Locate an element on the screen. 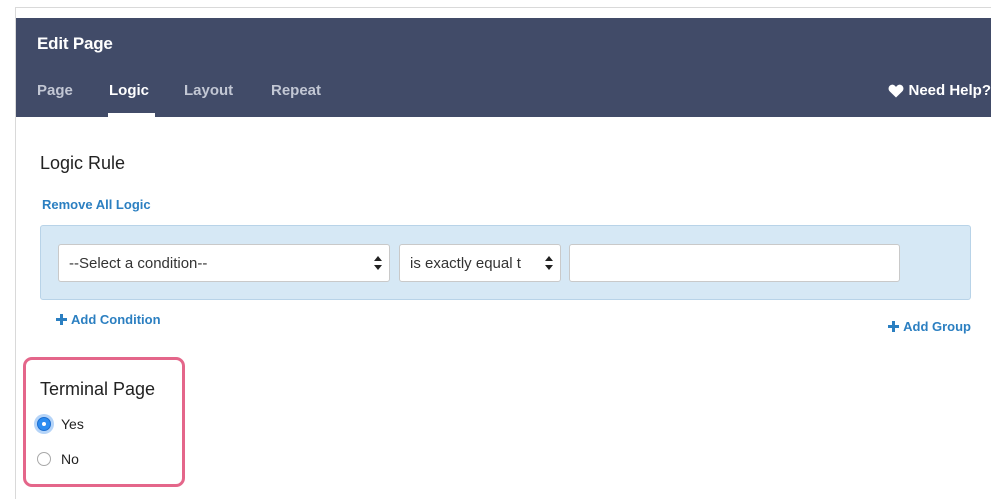 The width and height of the screenshot is (991, 499). active-tab-indicator is located at coordinates (131, 115).